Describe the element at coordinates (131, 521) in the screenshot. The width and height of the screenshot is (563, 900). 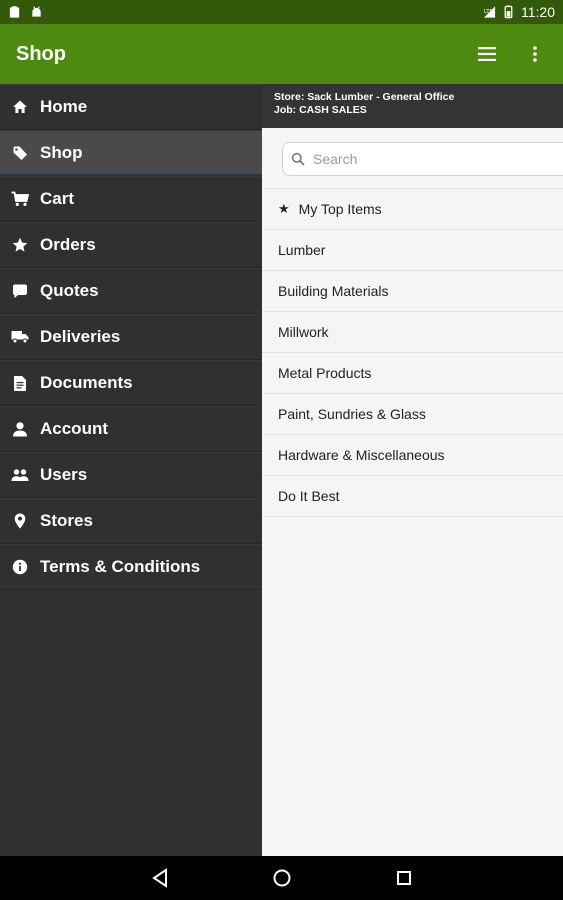
I see `sidebar-item-stores: Stores` at that location.